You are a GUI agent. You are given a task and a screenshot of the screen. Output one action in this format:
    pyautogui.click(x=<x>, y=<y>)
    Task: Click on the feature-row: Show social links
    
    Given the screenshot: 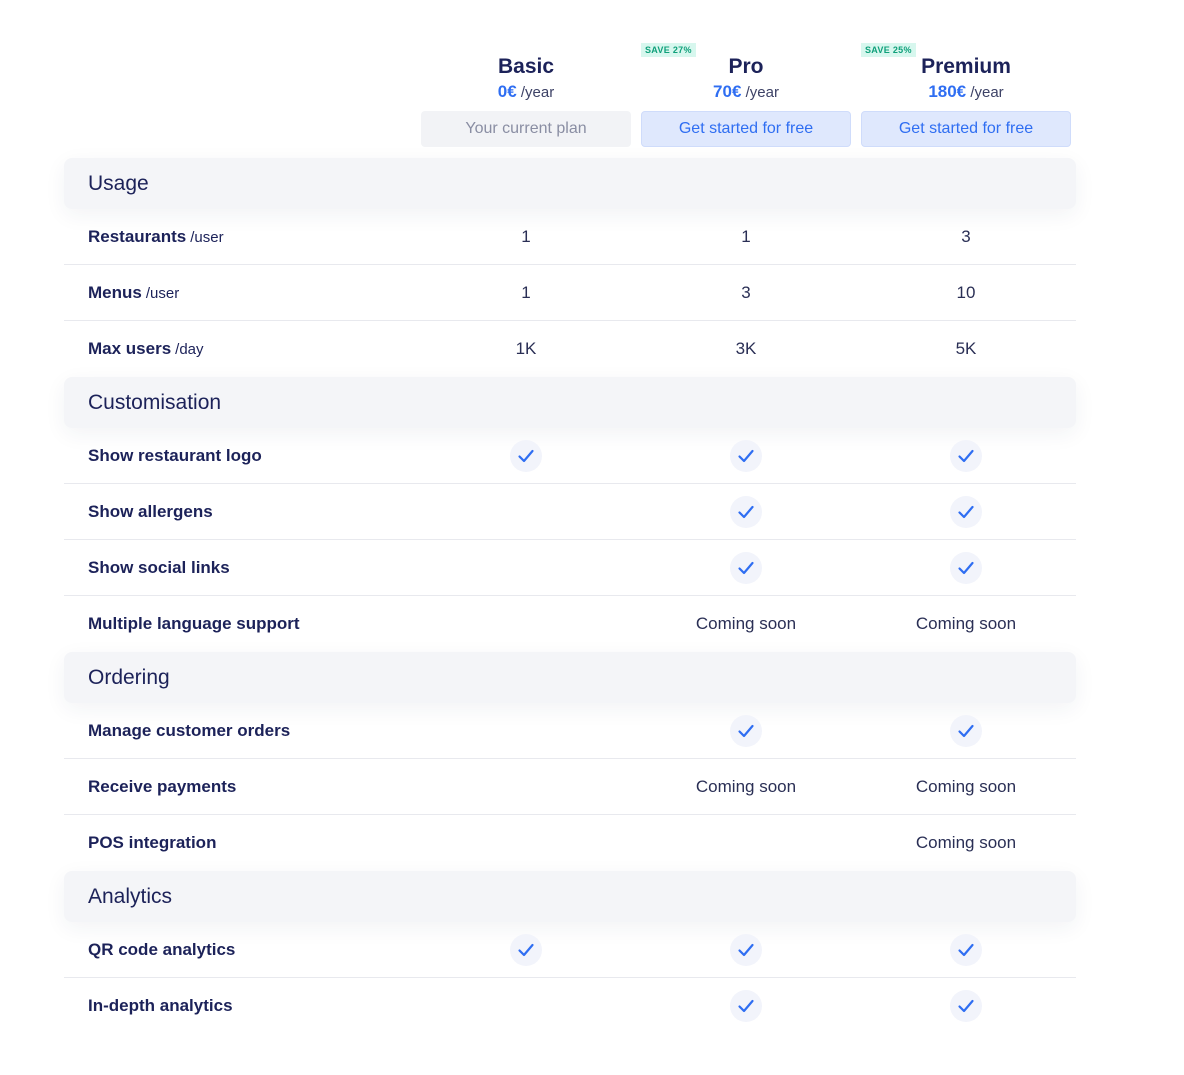 What is the action you would take?
    pyautogui.click(x=570, y=568)
    